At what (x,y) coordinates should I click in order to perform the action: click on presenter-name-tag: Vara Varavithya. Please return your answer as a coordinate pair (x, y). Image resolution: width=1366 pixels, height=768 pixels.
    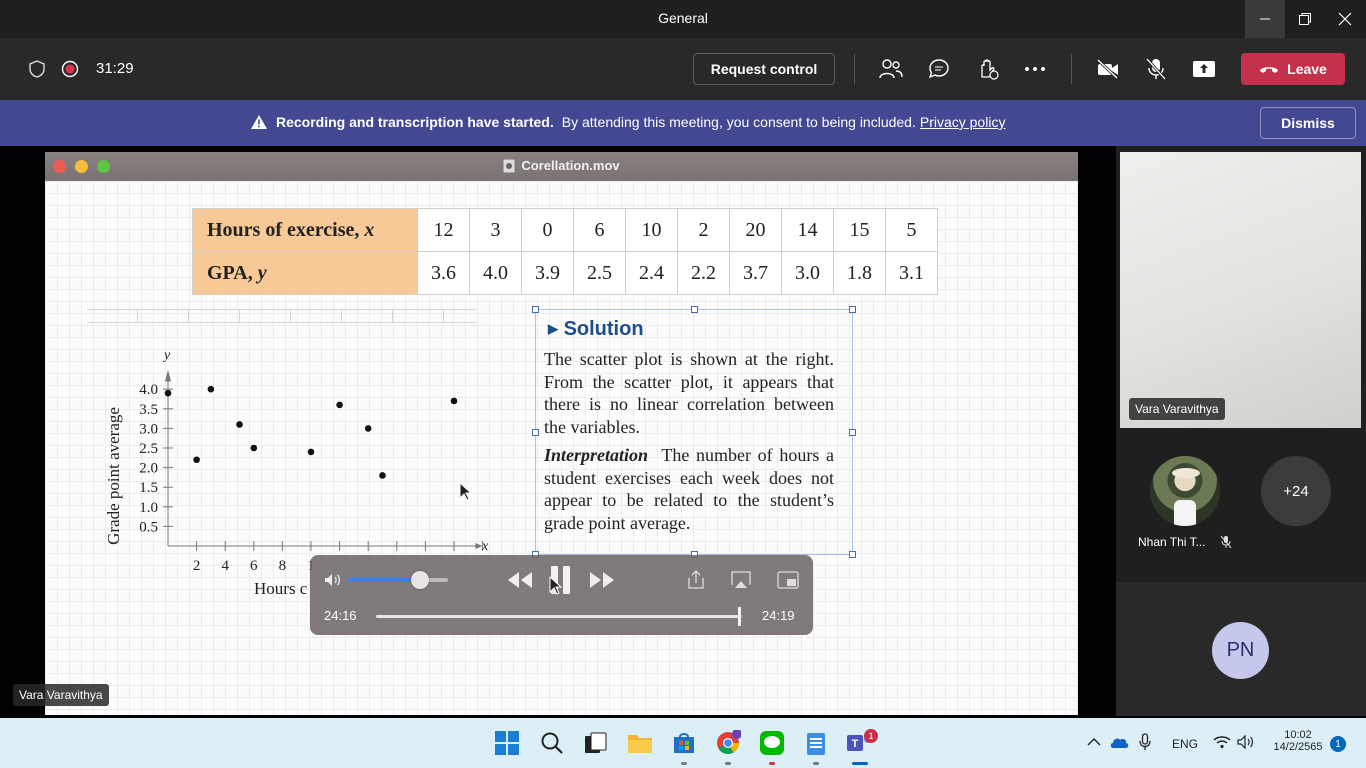
    Looking at the image, I should click on (61, 695).